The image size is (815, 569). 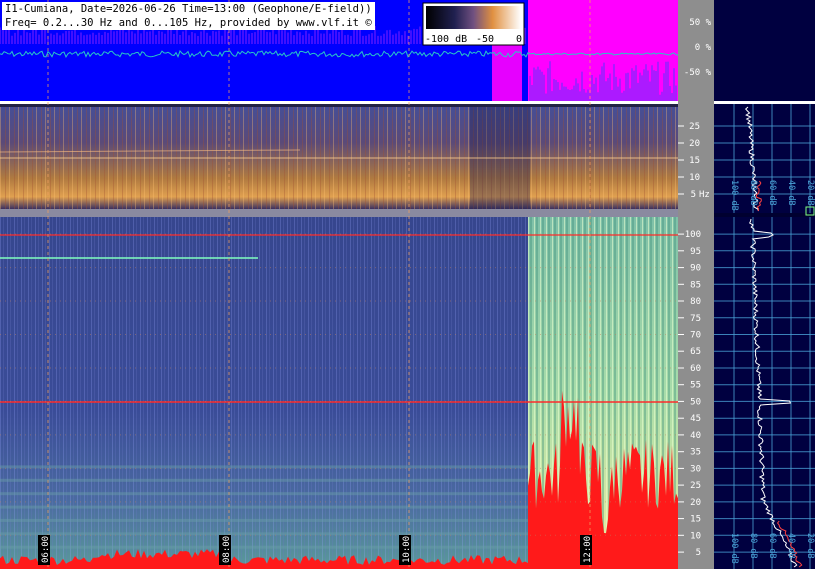 I want to click on vlf-tick-label: 65, so click(x=695, y=352).